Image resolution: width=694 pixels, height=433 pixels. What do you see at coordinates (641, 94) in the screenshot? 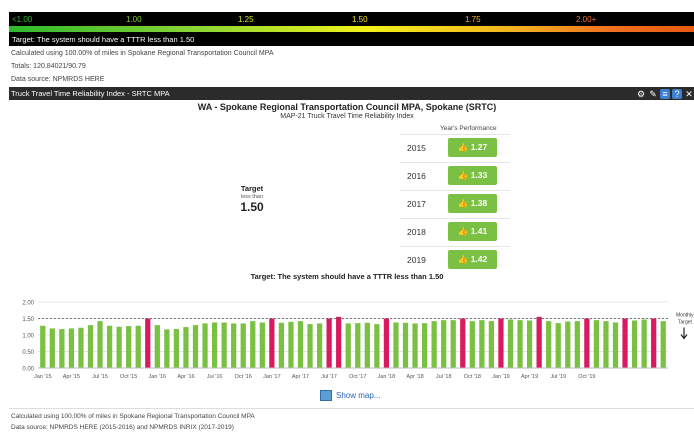
I see `gear-icon: ⚙` at bounding box center [641, 94].